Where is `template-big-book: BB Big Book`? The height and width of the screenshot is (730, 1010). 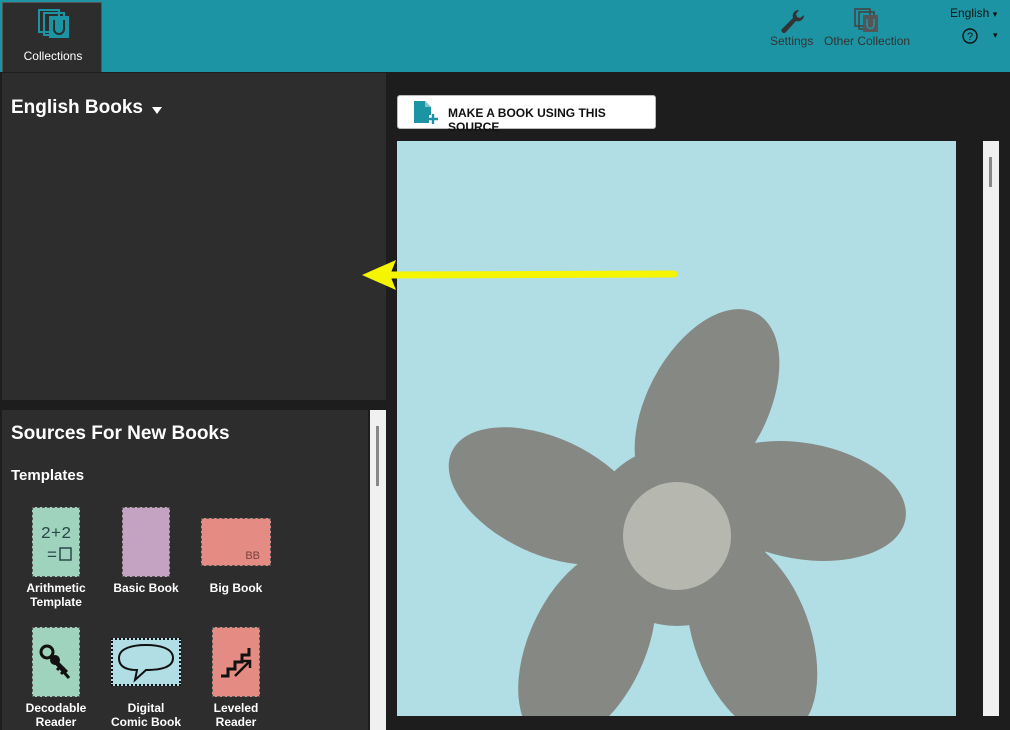
template-big-book: BB Big Book is located at coordinates (236, 551).